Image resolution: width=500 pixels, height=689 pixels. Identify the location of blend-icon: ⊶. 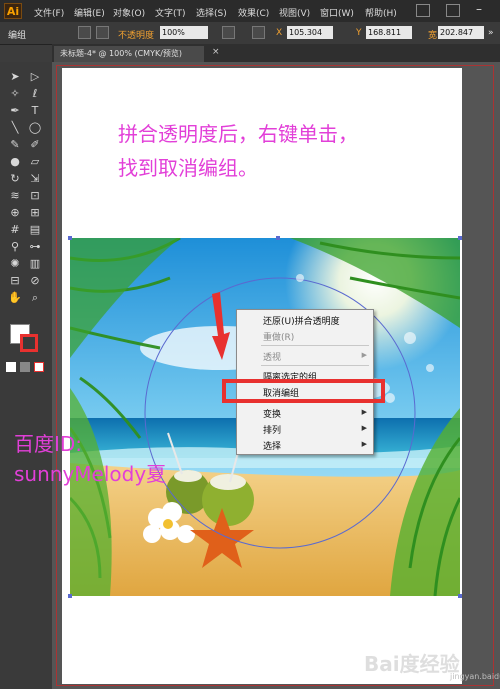
(35, 247).